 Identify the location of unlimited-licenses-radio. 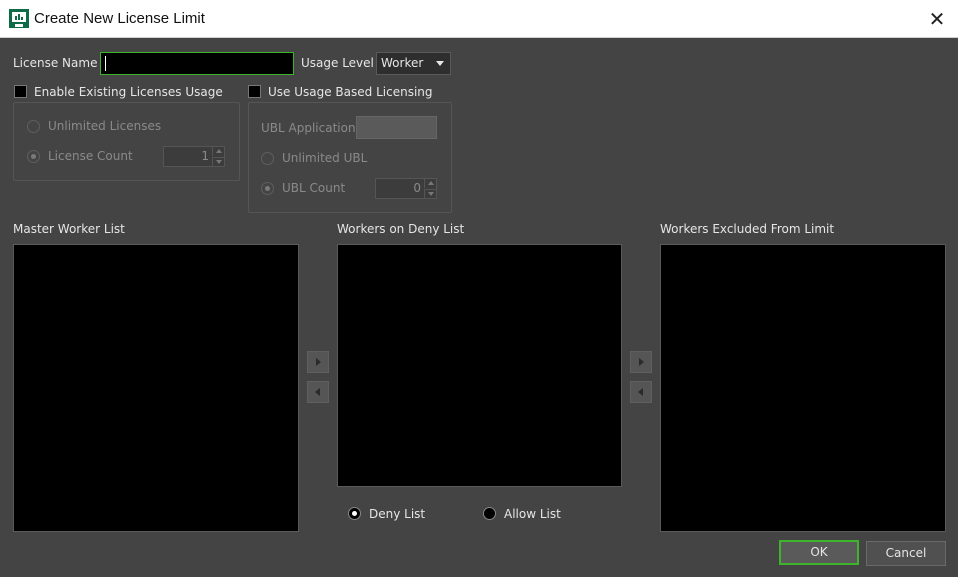
(33, 126).